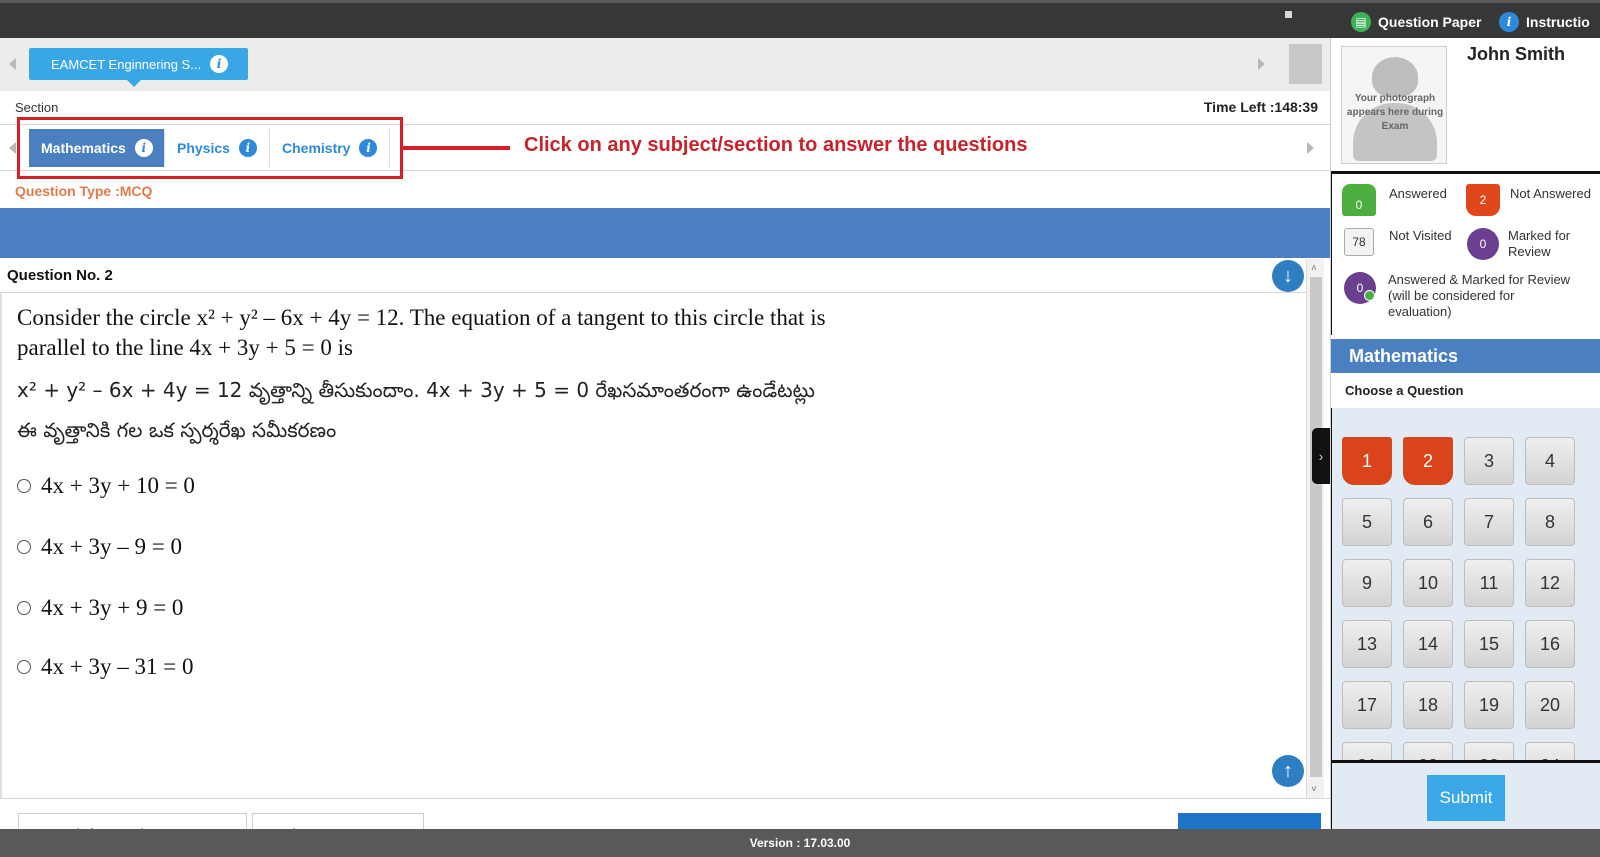 This screenshot has width=1600, height=857. Describe the element at coordinates (1404, 390) in the screenshot. I see `choose-question-label: Choose a Question` at that location.